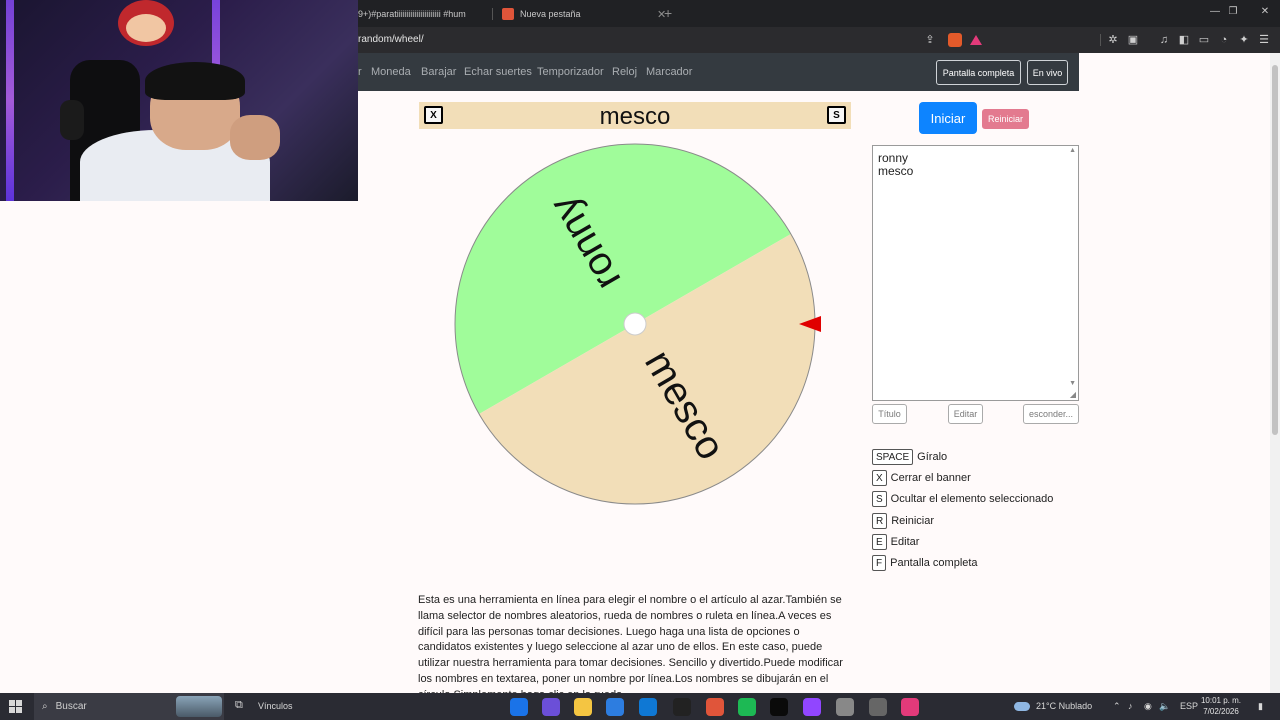 The width and height of the screenshot is (1280, 720). What do you see at coordinates (498, 72) in the screenshot?
I see `nav-link-echar-suertes: Echar suertes` at bounding box center [498, 72].